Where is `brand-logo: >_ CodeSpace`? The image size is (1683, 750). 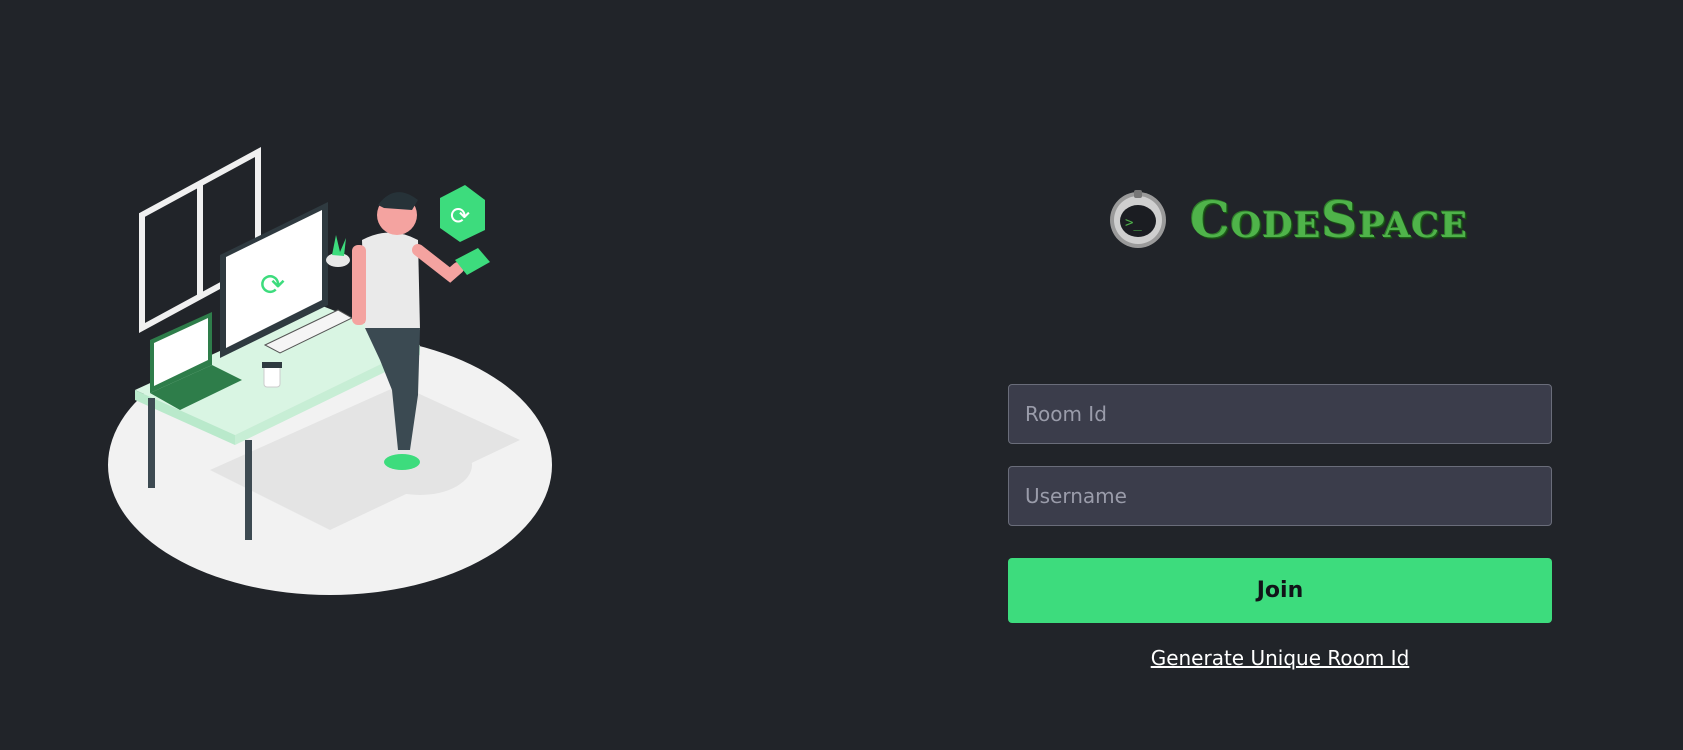 brand-logo: >_ CodeSpace is located at coordinates (1284, 220).